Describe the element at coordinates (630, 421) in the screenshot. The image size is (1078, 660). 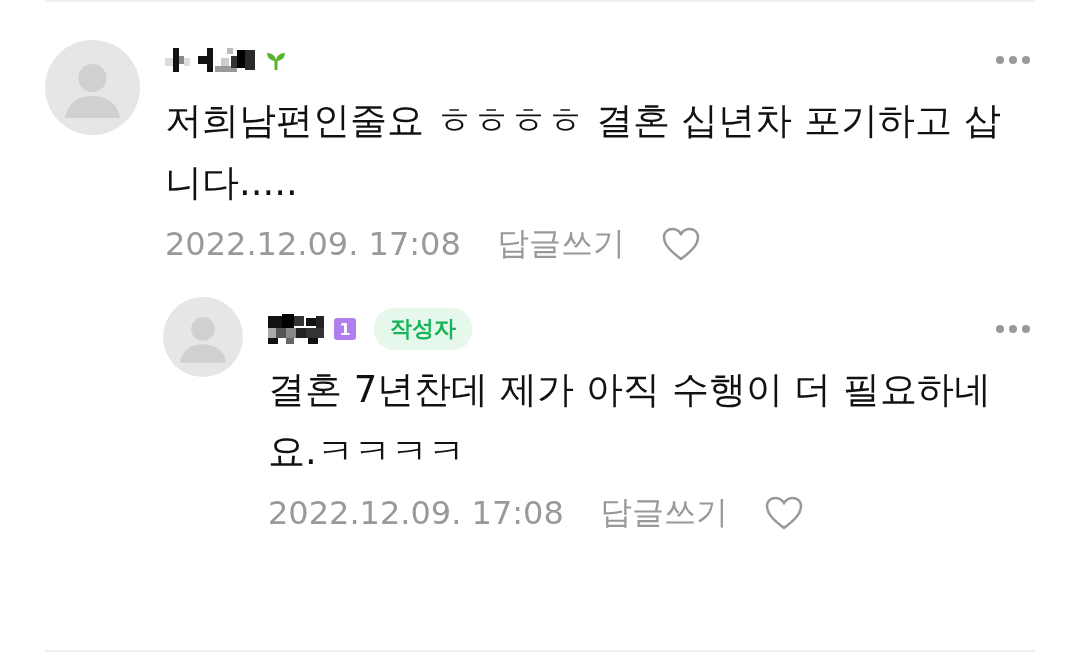
I see `comment-text: 결혼 7년찬데 제가 아직 수행이 더 필요하네요.ㅋㅋㅋㅋ` at that location.